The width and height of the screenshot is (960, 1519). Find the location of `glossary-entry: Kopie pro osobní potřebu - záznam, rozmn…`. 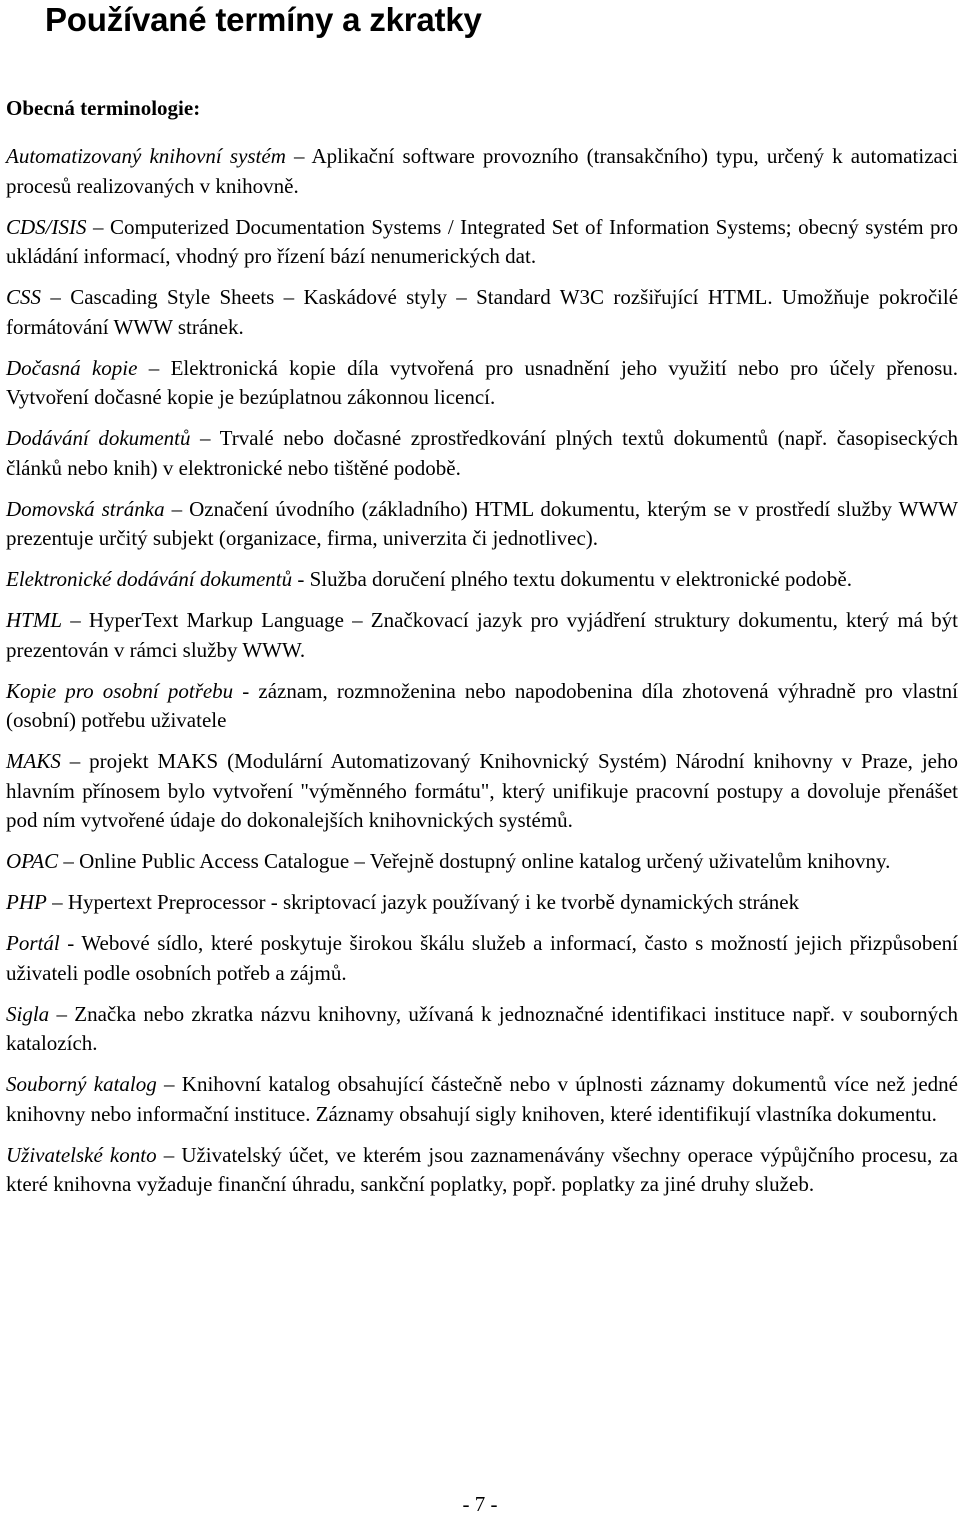

glossary-entry: Kopie pro osobní potřebu - záznam, rozmn… is located at coordinates (482, 706).